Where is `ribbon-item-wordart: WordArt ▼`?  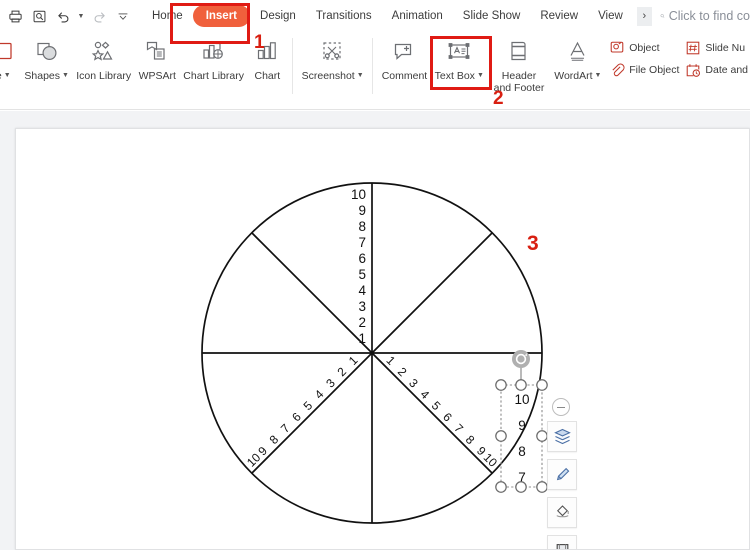 ribbon-item-wordart: WordArt ▼ is located at coordinates (578, 57).